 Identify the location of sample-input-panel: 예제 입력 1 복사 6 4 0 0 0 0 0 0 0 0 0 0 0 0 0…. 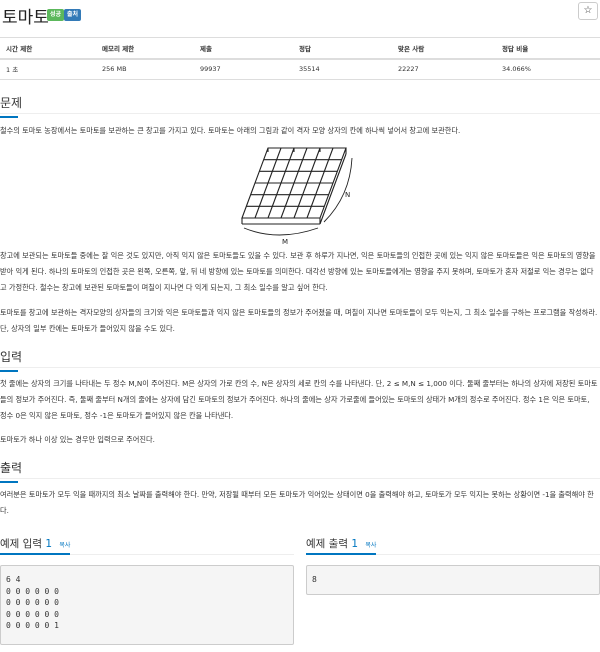
(147, 590).